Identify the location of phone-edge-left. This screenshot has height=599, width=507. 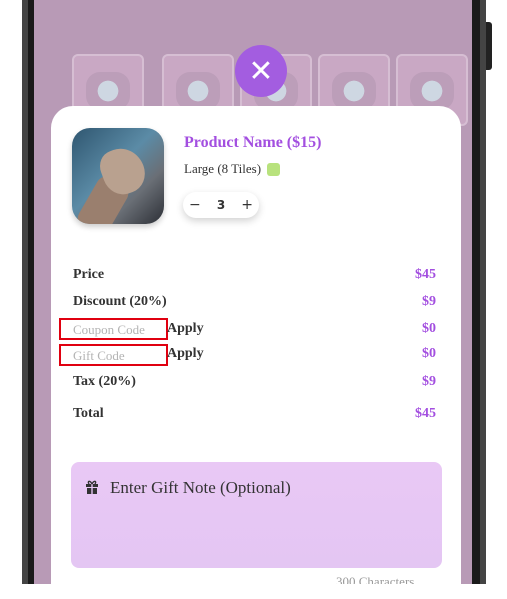
(25, 292).